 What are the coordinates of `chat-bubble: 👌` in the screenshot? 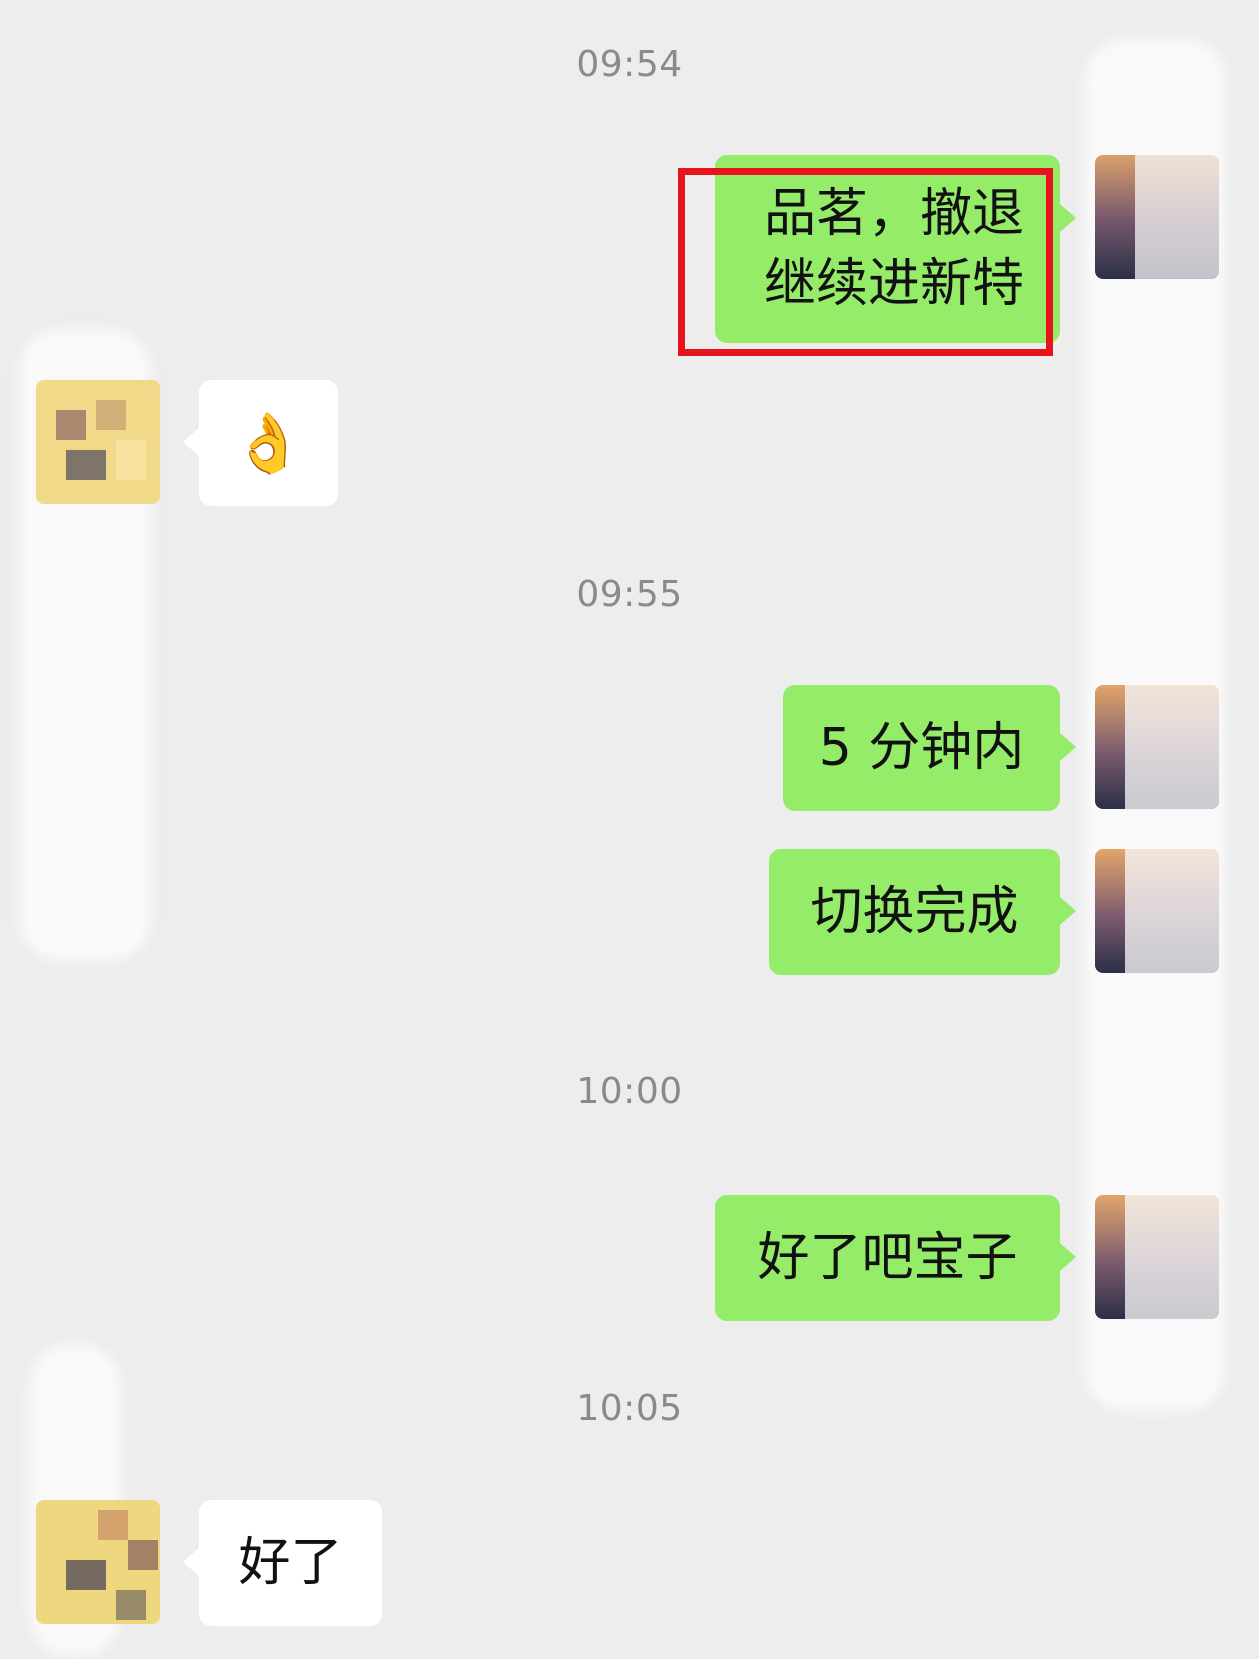 It's located at (268, 443).